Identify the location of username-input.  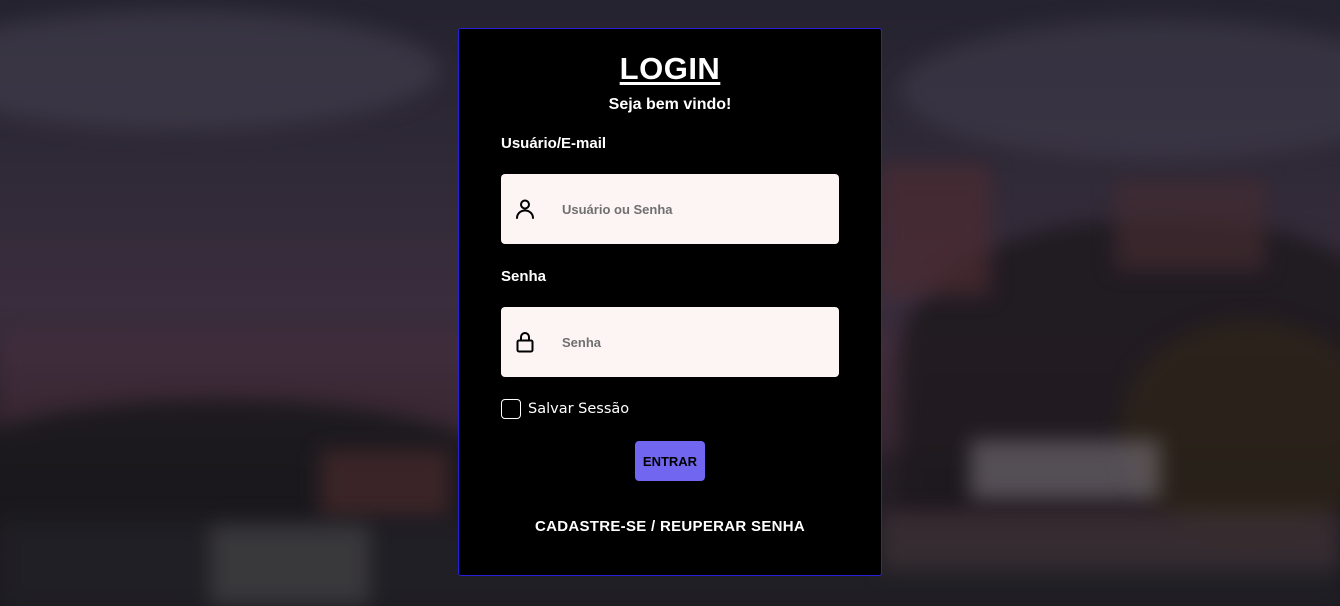
(693, 209).